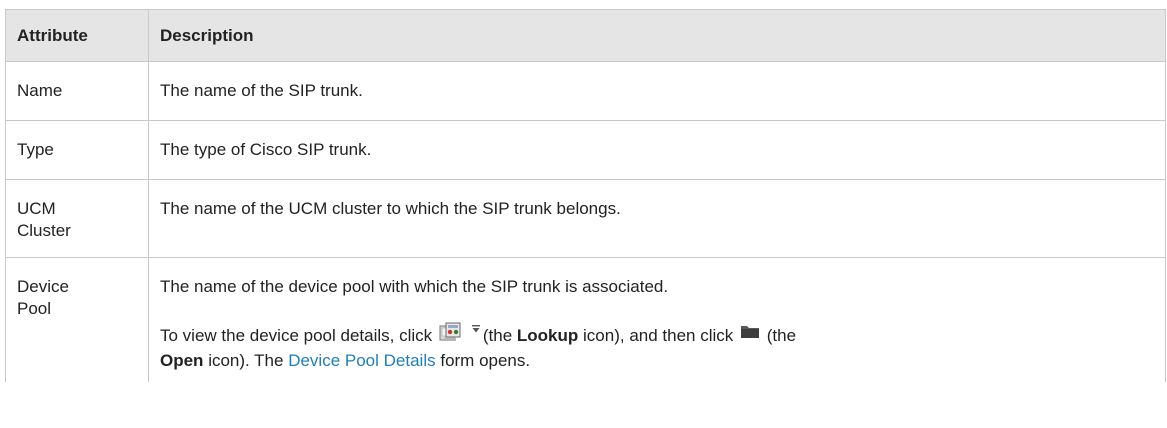 This screenshot has width=1167, height=428. Describe the element at coordinates (658, 335) in the screenshot. I see `instruction-text: icon), and then click` at that location.